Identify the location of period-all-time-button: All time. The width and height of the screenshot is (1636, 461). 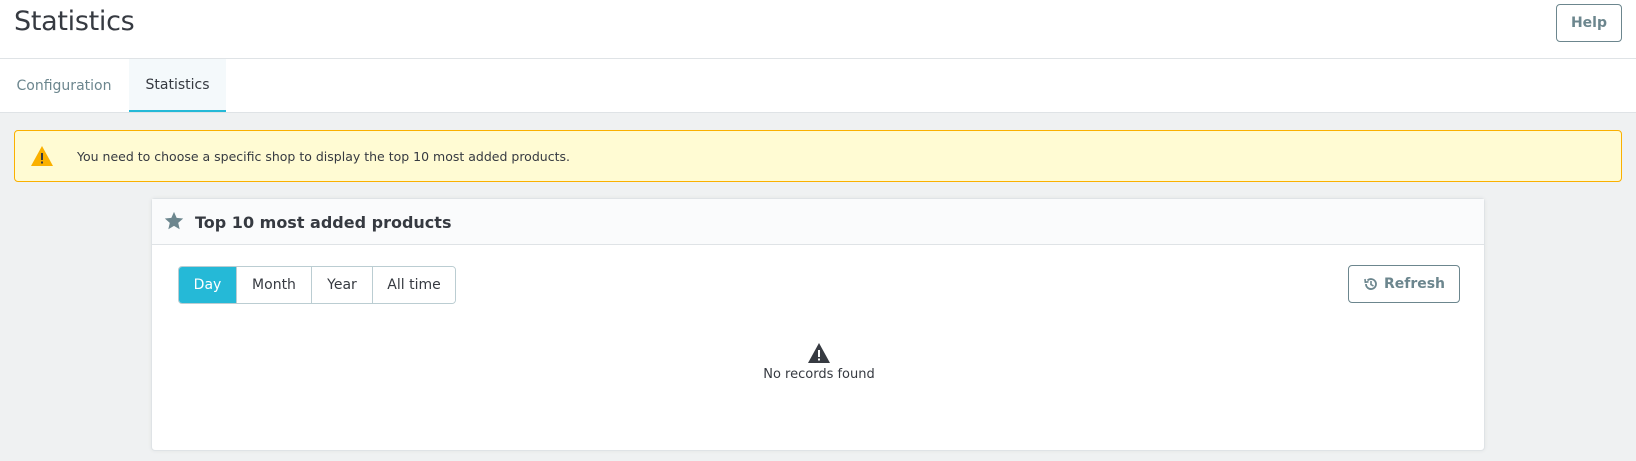
(414, 285).